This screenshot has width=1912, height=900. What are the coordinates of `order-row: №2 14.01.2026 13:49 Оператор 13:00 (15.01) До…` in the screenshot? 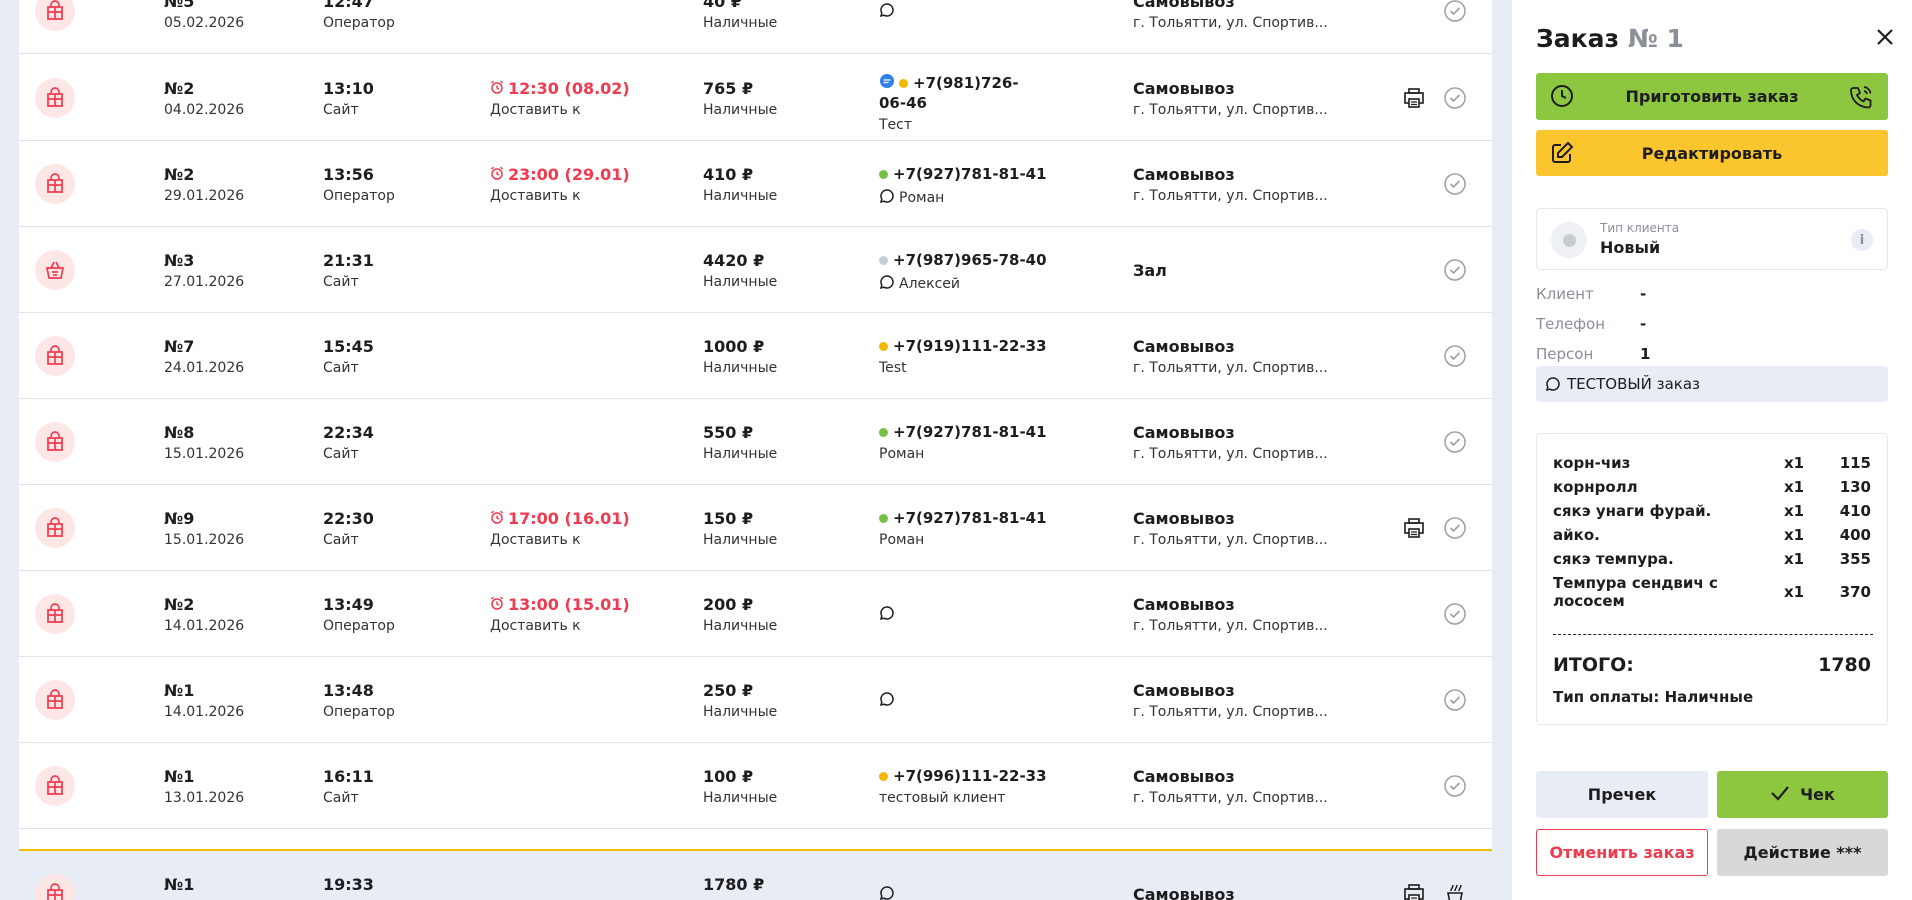 It's located at (755, 614).